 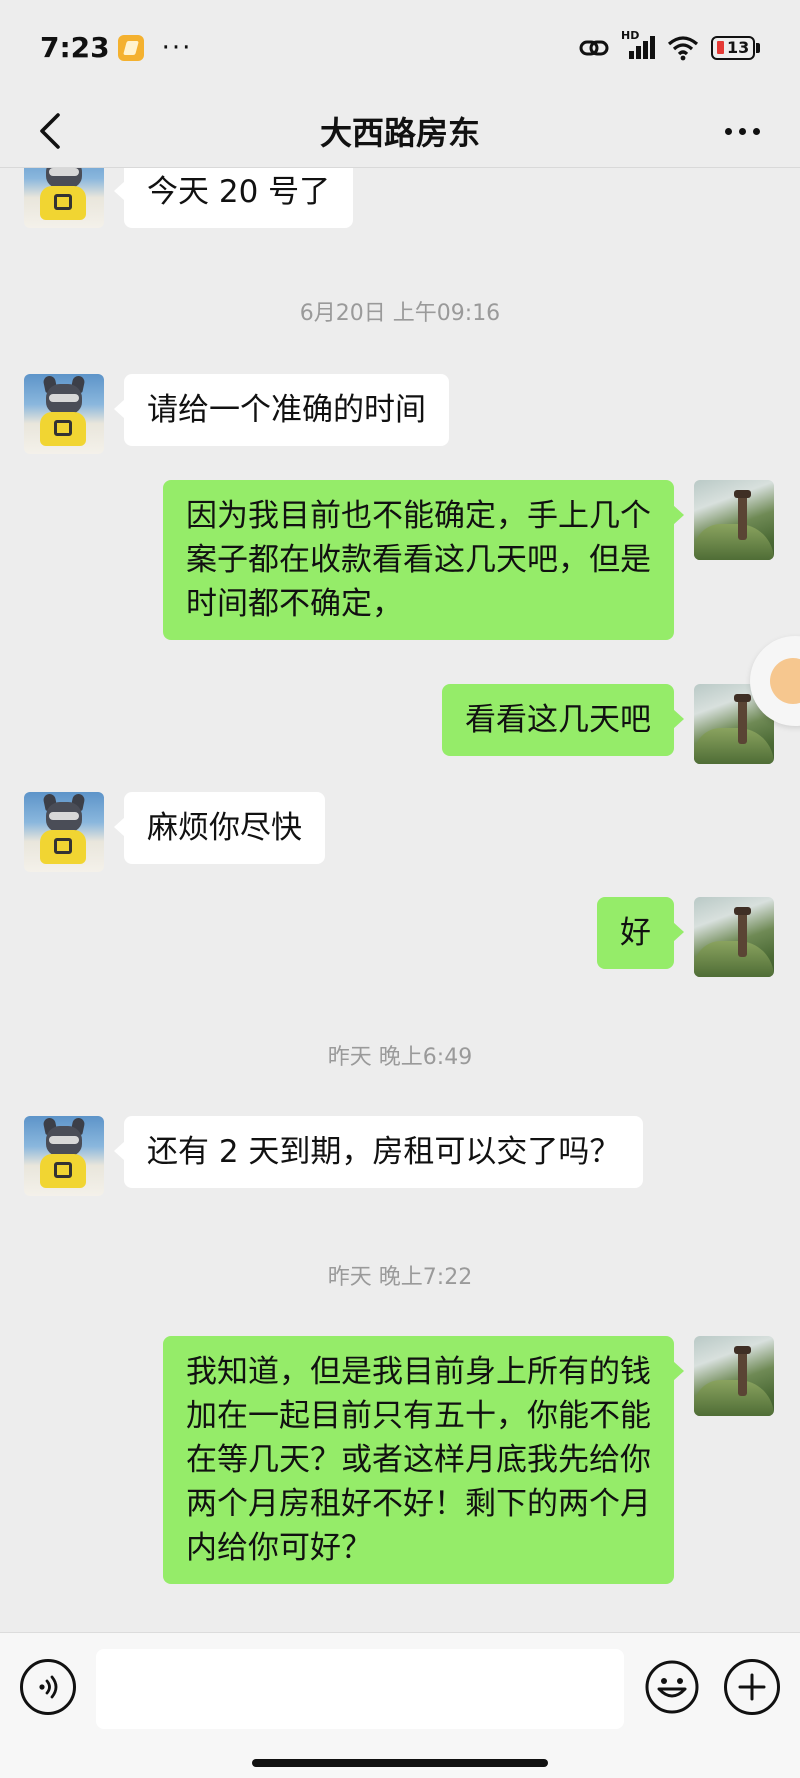 What do you see at coordinates (728, 131) in the screenshot?
I see `more-dots-icon` at bounding box center [728, 131].